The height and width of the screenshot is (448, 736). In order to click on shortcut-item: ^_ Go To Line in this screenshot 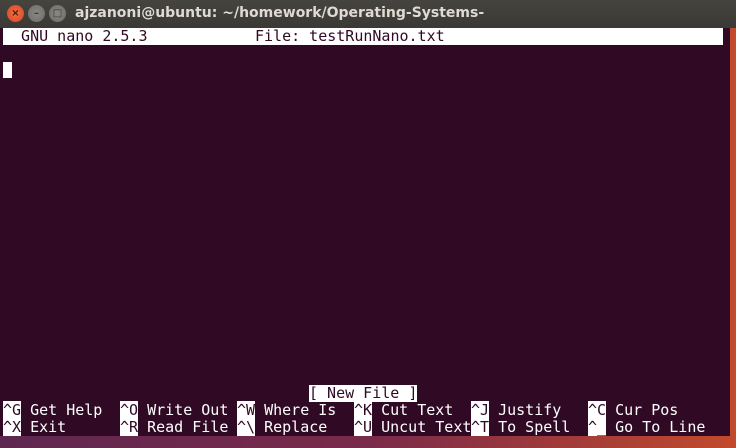, I will do `click(647, 427)`.